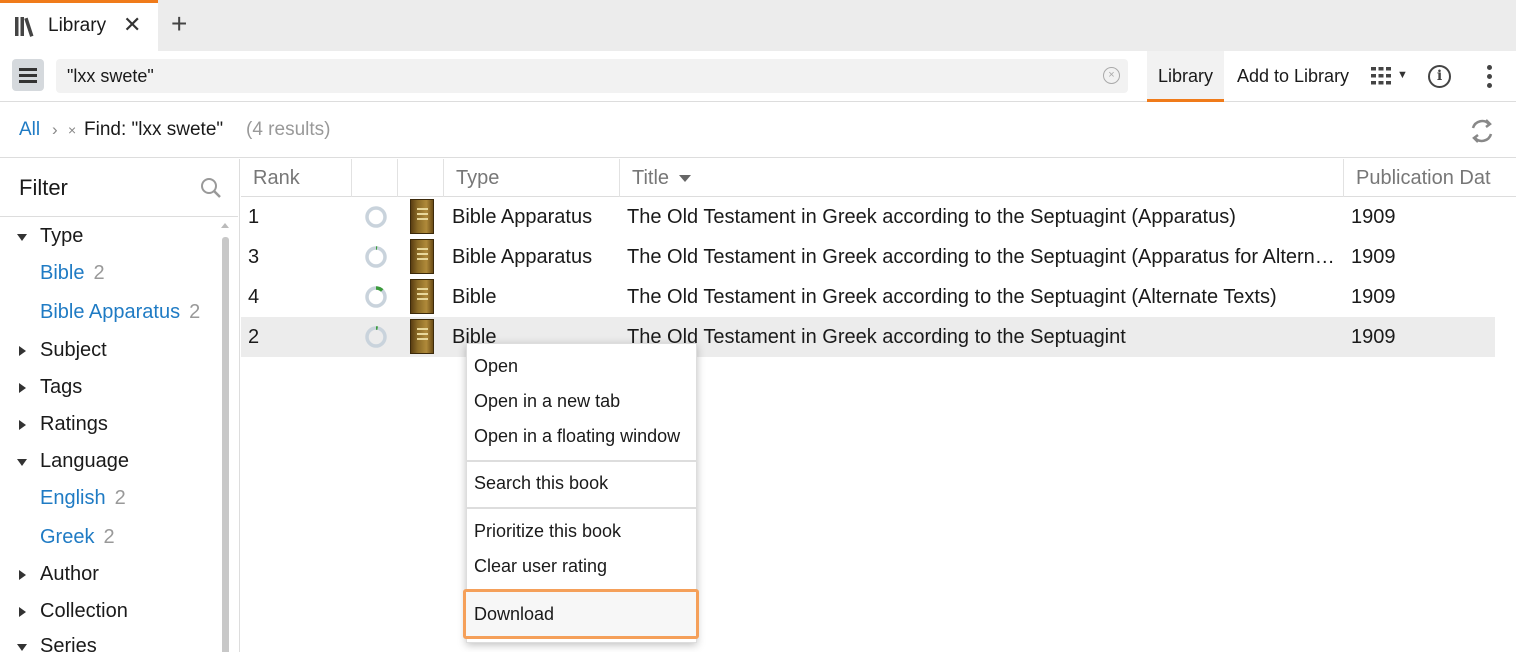 The height and width of the screenshot is (652, 1516). I want to click on menu-item-open-floating-window: Open in a floating window, so click(577, 436).